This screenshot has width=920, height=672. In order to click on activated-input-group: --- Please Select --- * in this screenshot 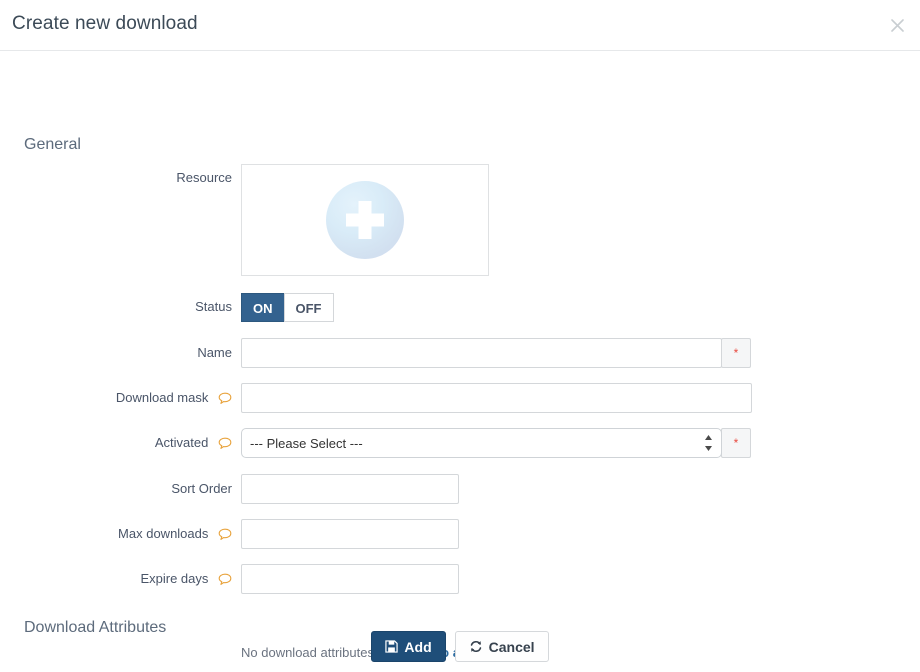, I will do `click(496, 443)`.